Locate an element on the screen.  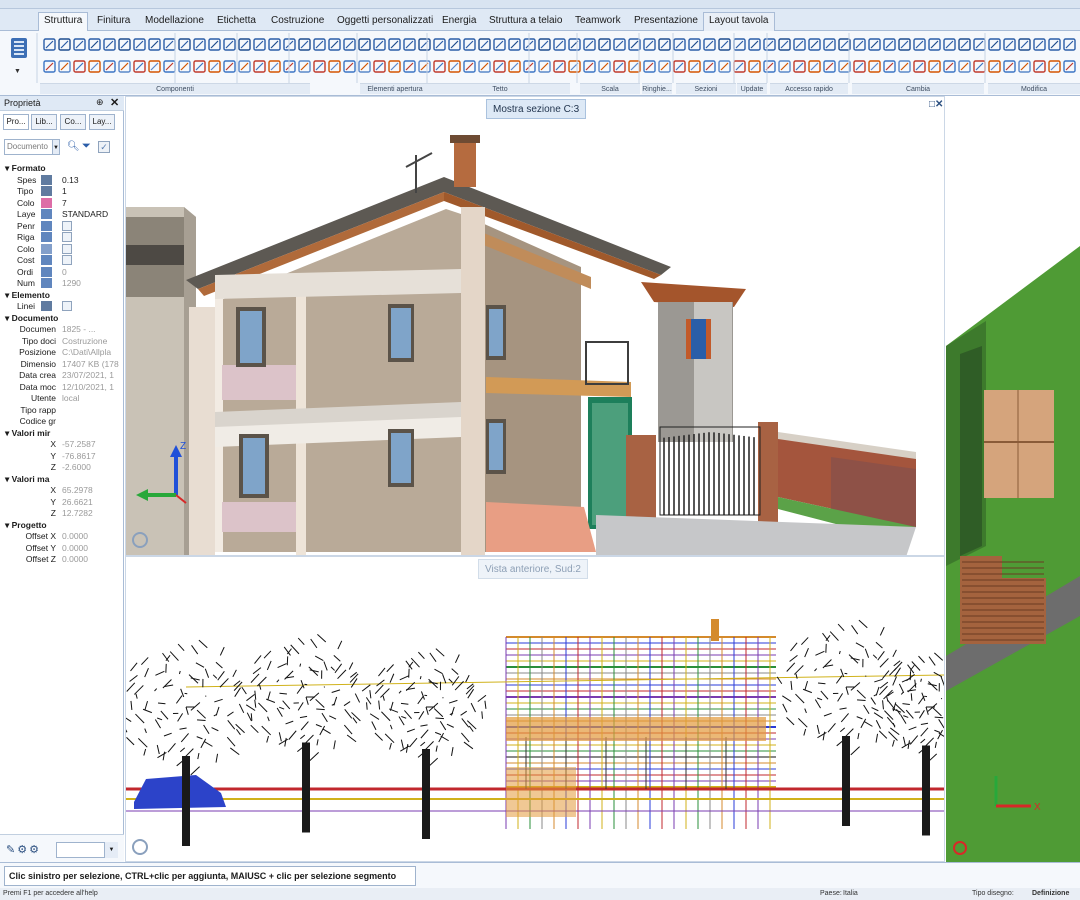
min-row: Z -2.6000 is located at coordinates (62, 467).